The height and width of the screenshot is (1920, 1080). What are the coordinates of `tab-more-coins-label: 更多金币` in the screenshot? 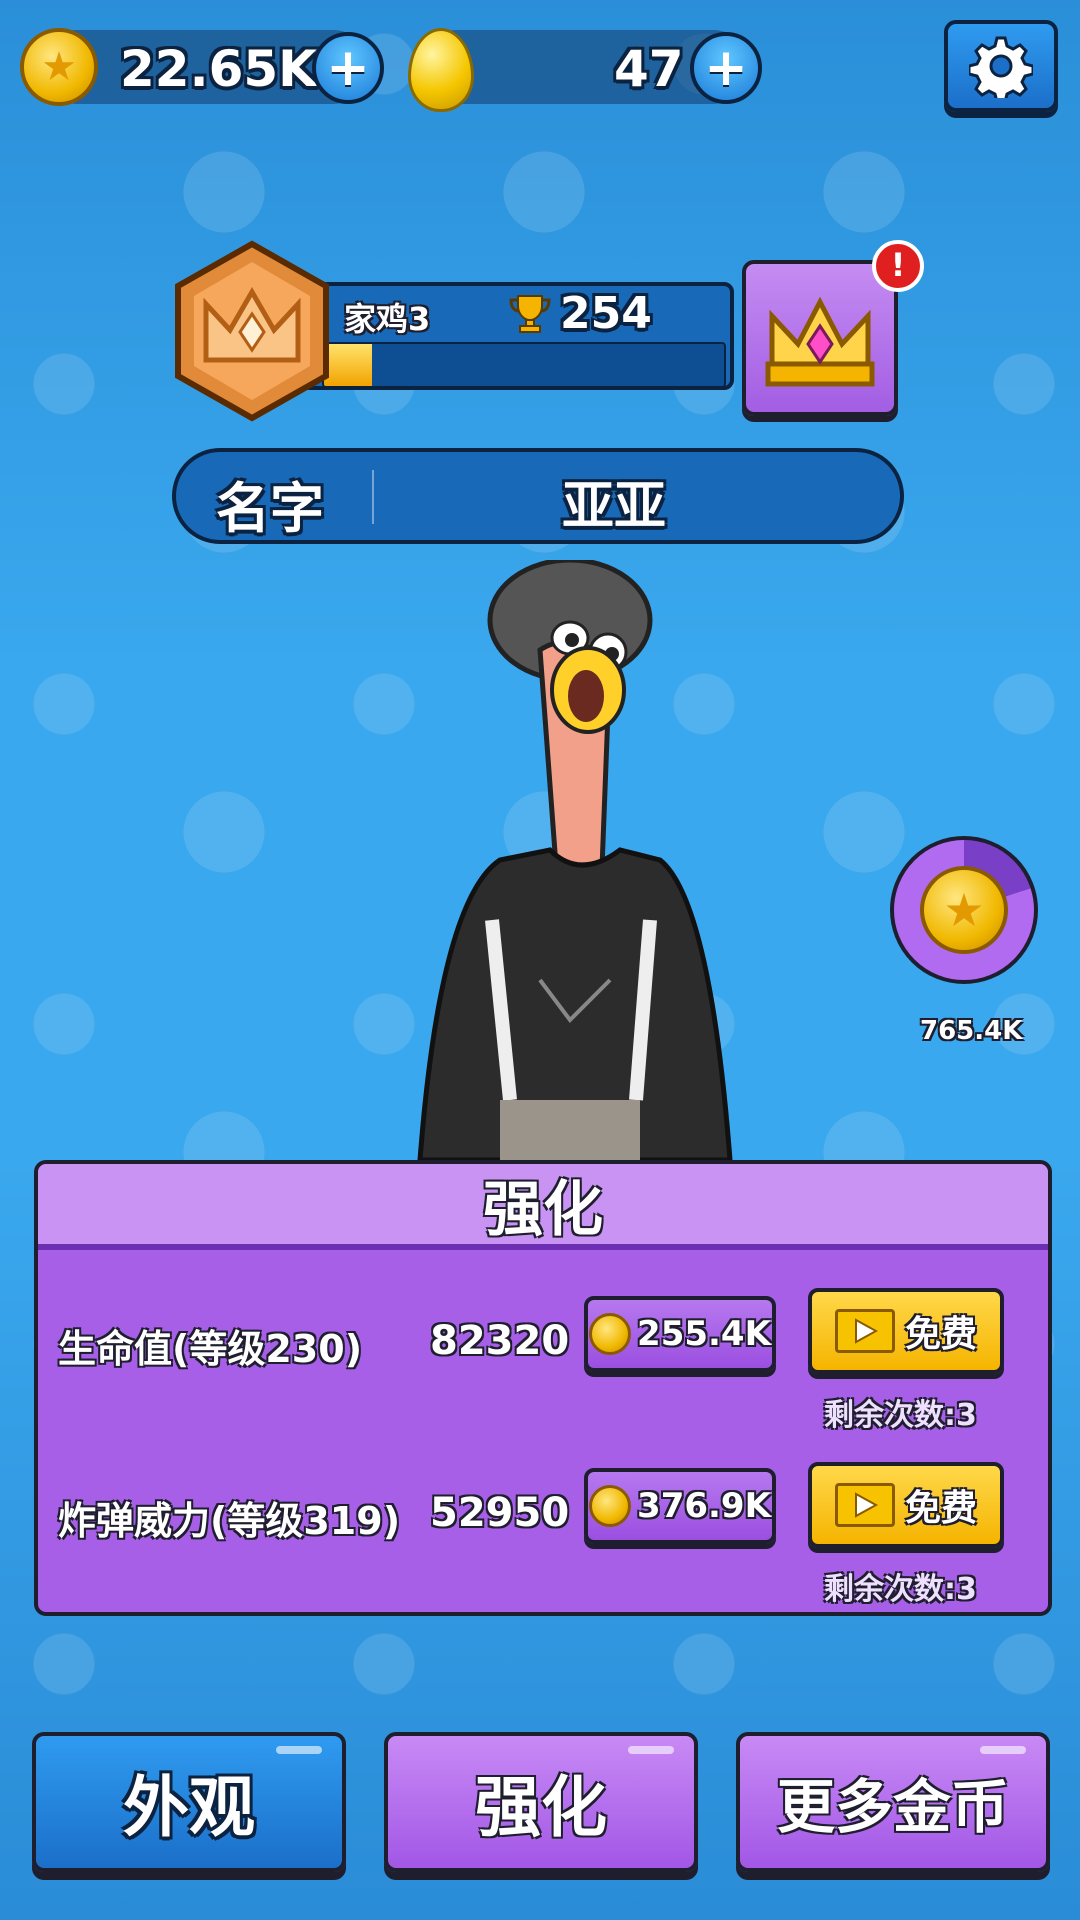 It's located at (892, 1807).